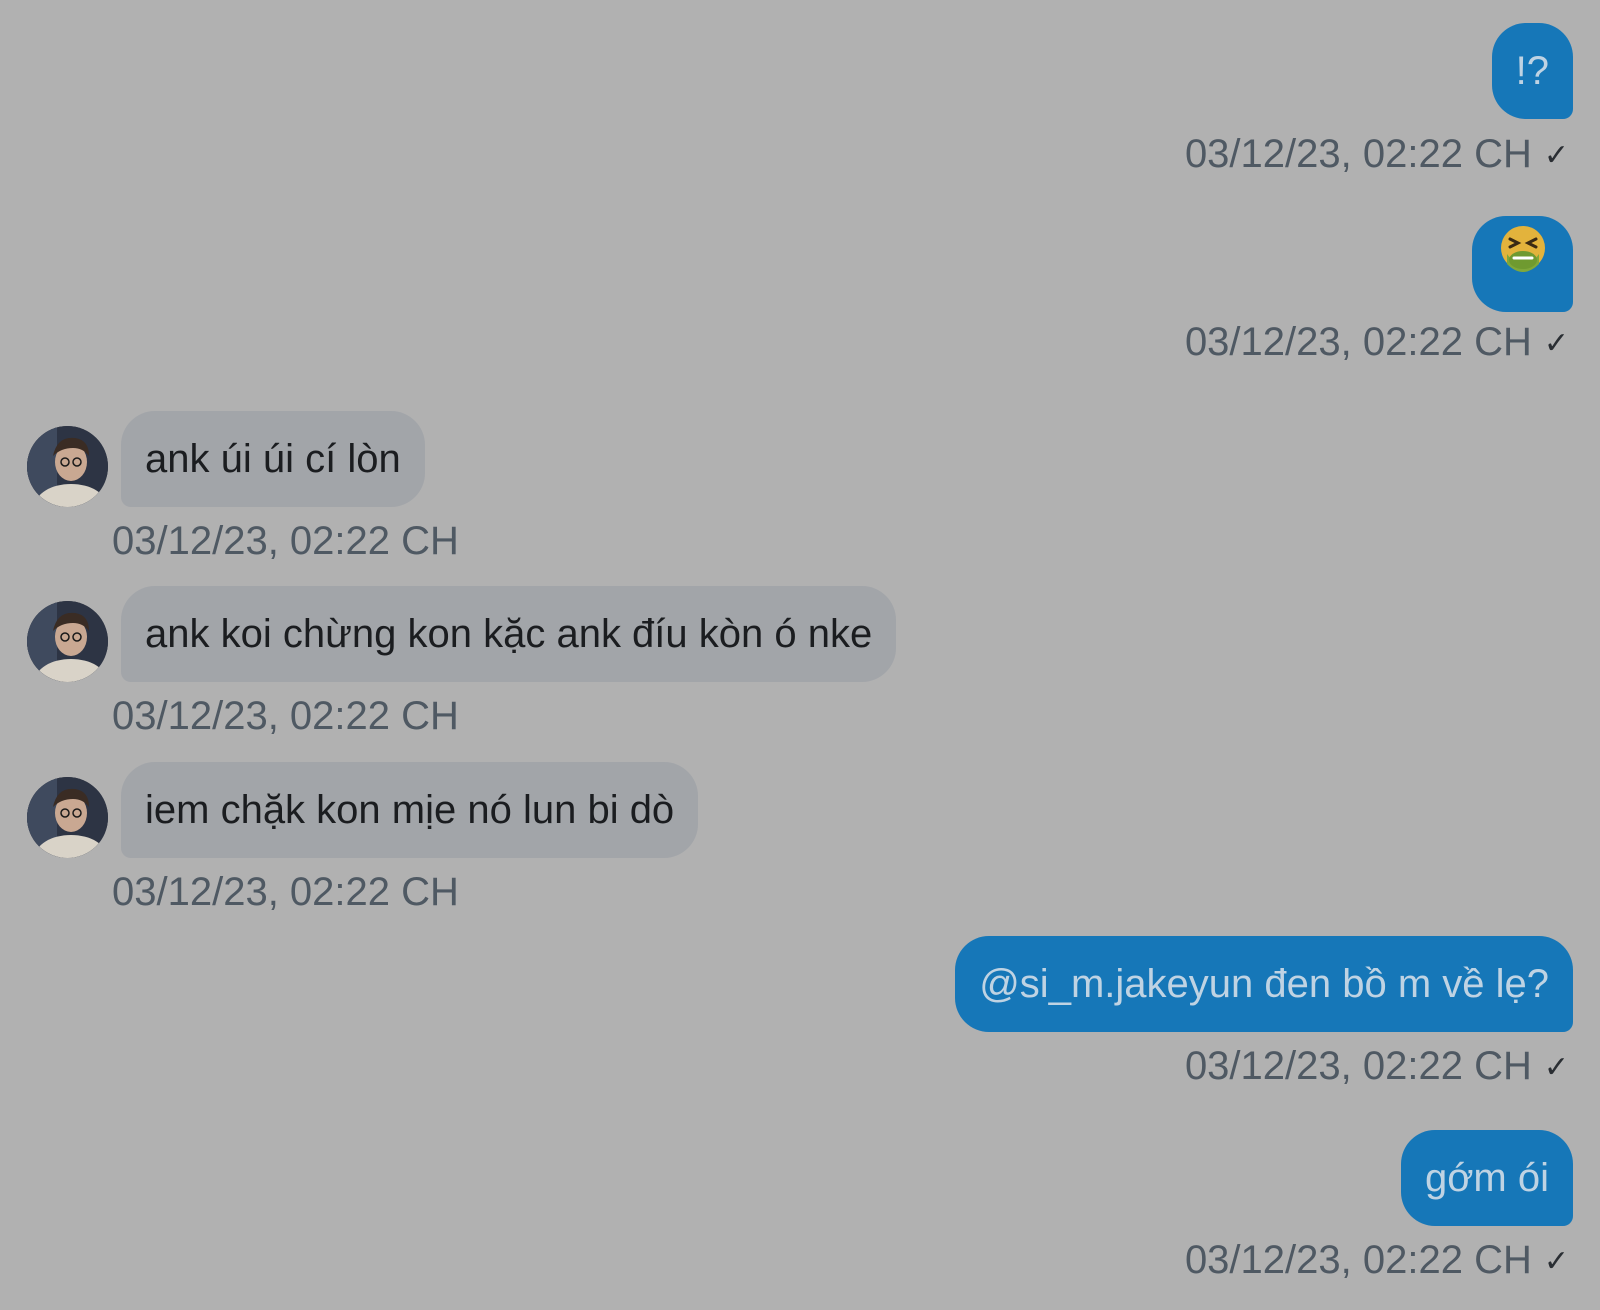  I want to click on message-bubble: iem chặk kon mịe nó lun bi dò, so click(410, 810).